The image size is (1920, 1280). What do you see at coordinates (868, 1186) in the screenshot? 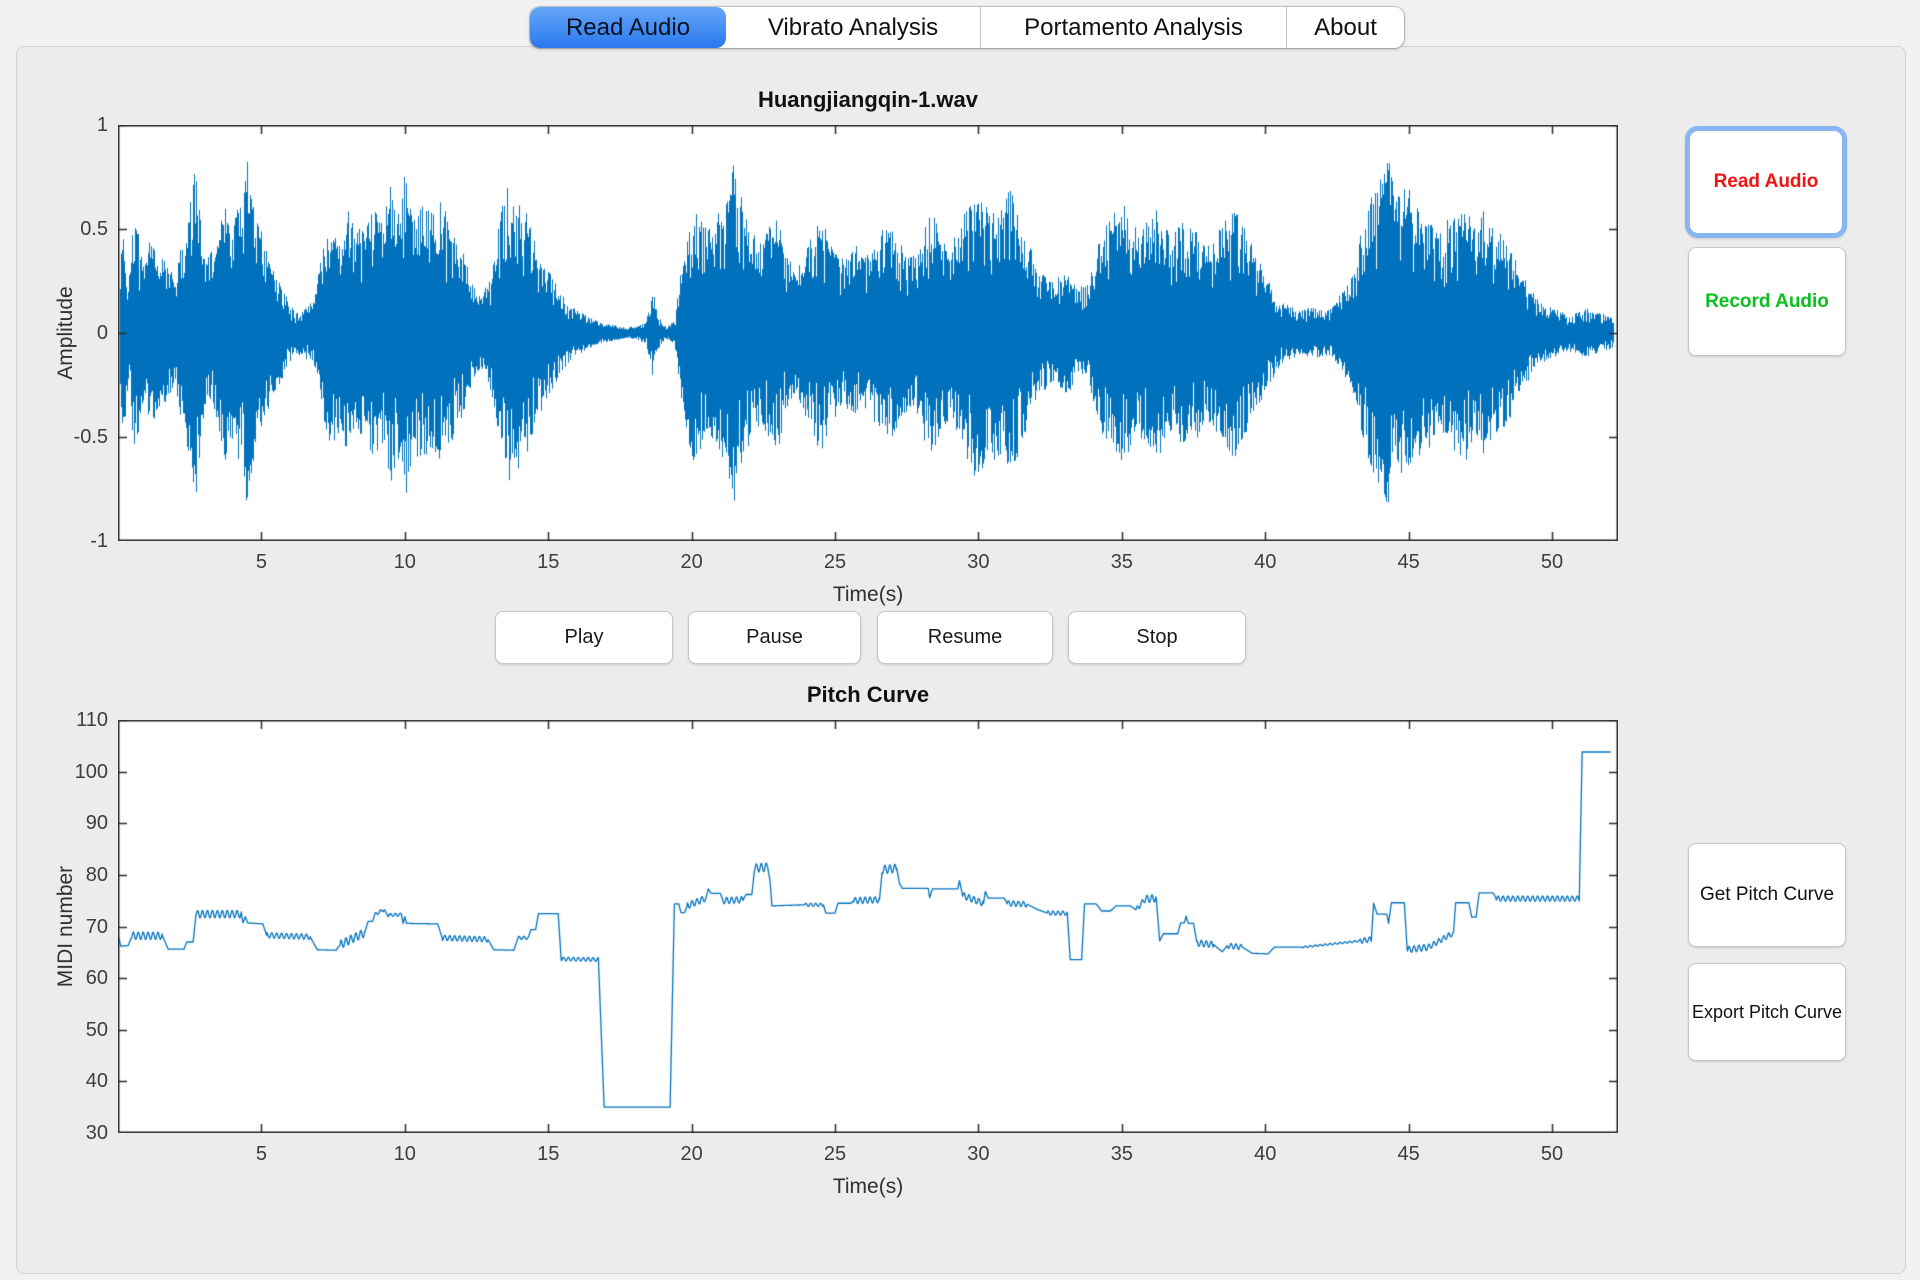
I see `pitch-xlabel: Time(s)` at bounding box center [868, 1186].